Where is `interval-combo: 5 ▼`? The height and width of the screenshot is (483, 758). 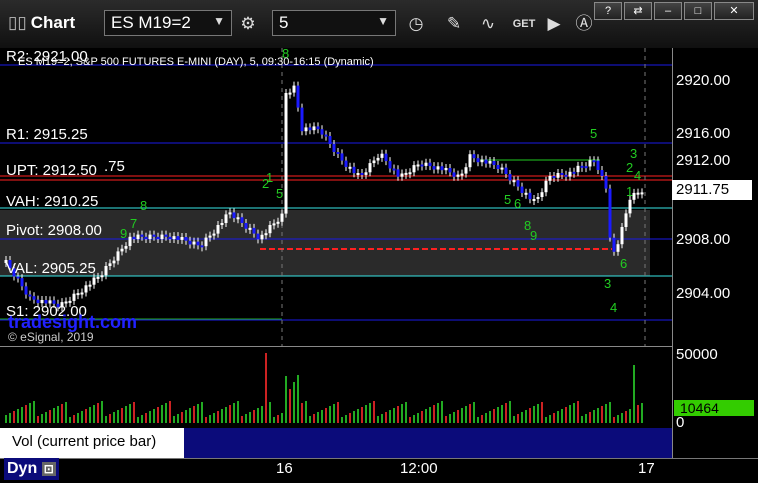 interval-combo: 5 ▼ is located at coordinates (334, 23).